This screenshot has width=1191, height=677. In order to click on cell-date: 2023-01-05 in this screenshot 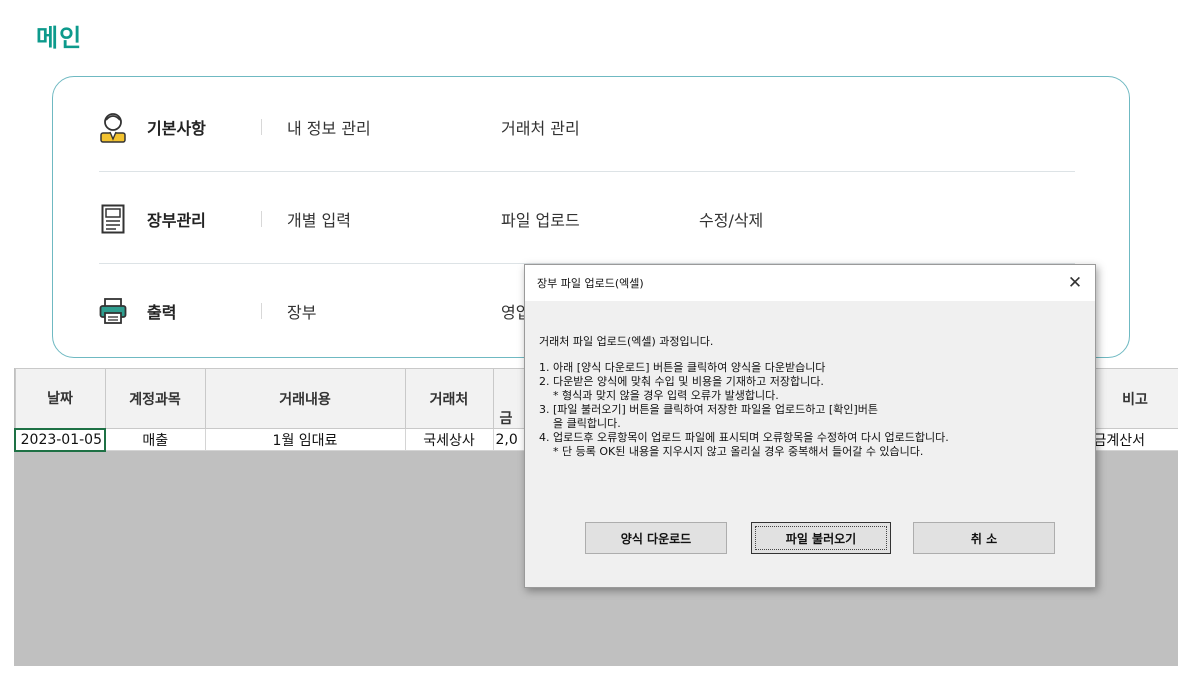, I will do `click(60, 439)`.